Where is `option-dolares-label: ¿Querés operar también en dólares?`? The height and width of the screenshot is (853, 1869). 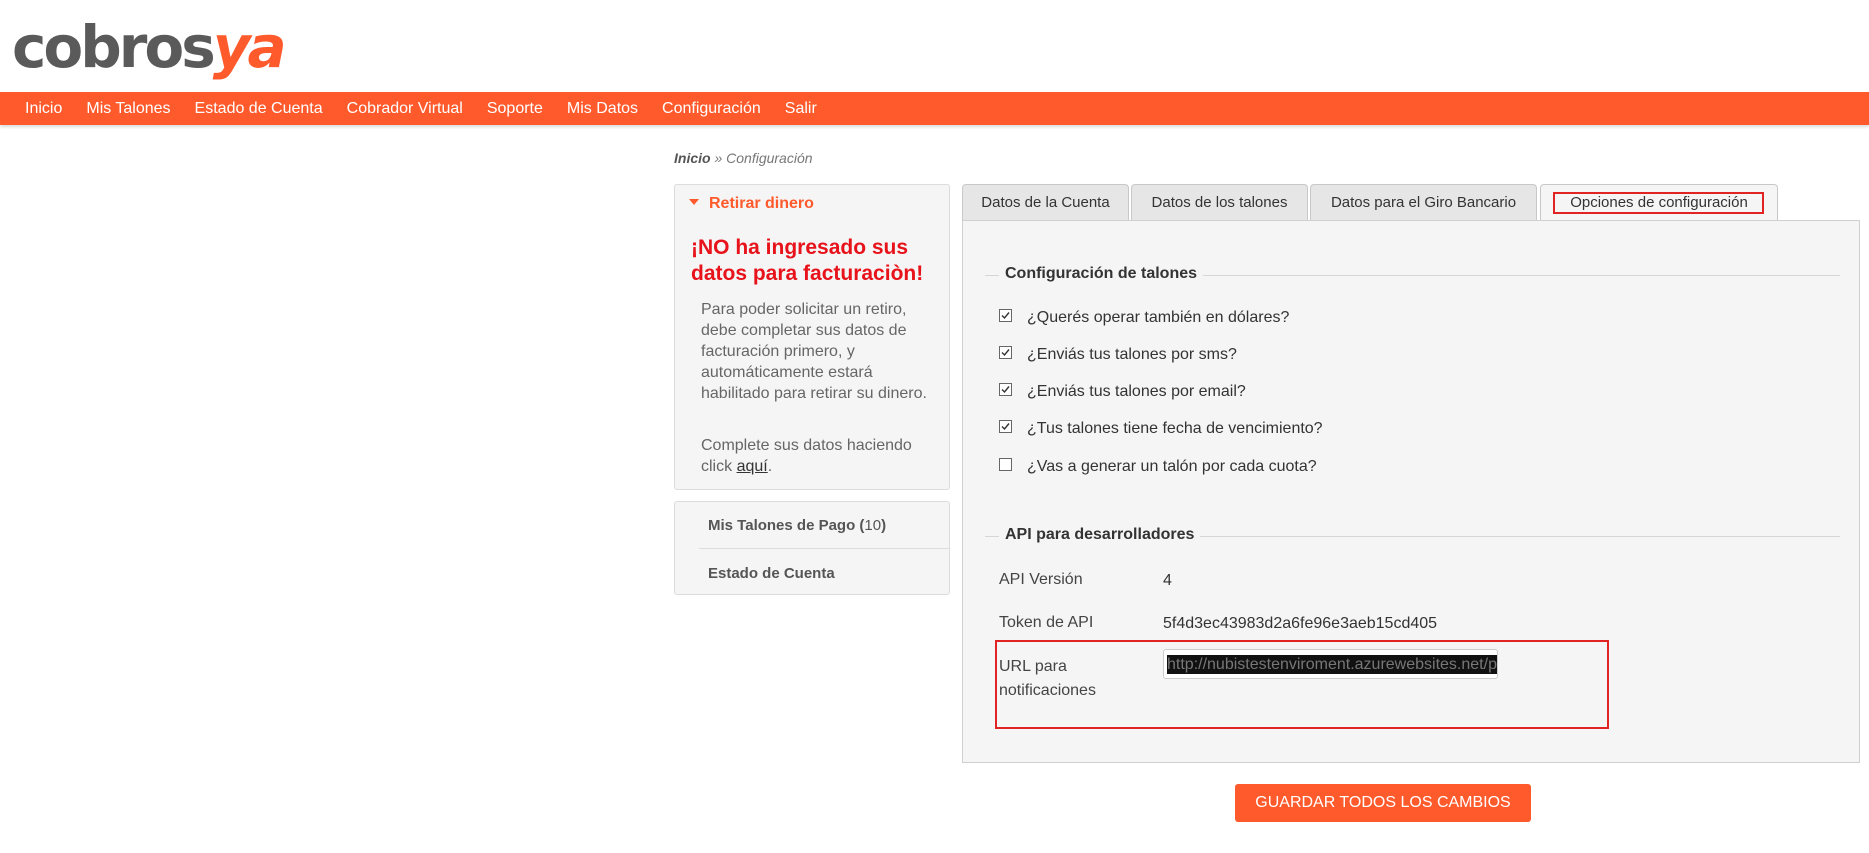
option-dolares-label: ¿Querés operar también en dólares? is located at coordinates (1158, 317).